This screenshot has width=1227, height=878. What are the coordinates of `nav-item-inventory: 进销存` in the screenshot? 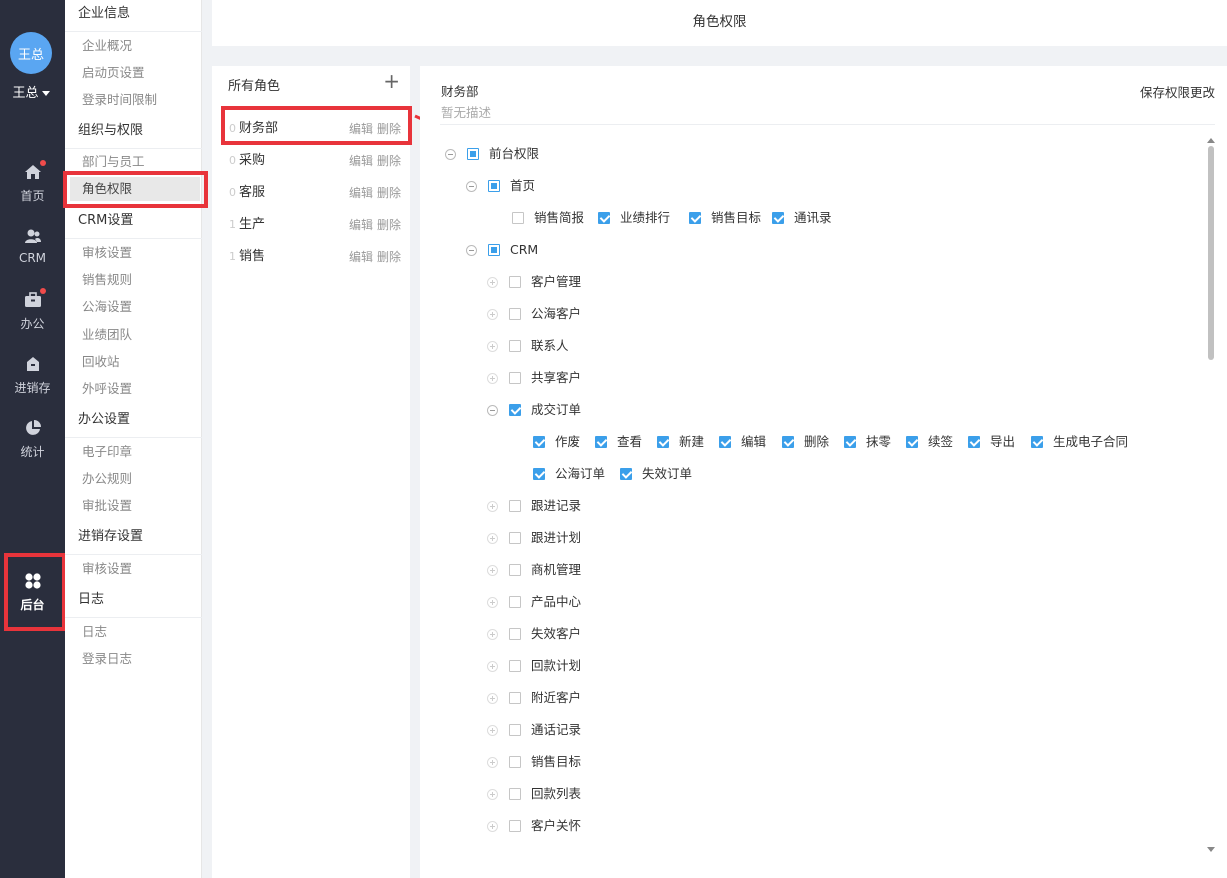 It's located at (32, 375).